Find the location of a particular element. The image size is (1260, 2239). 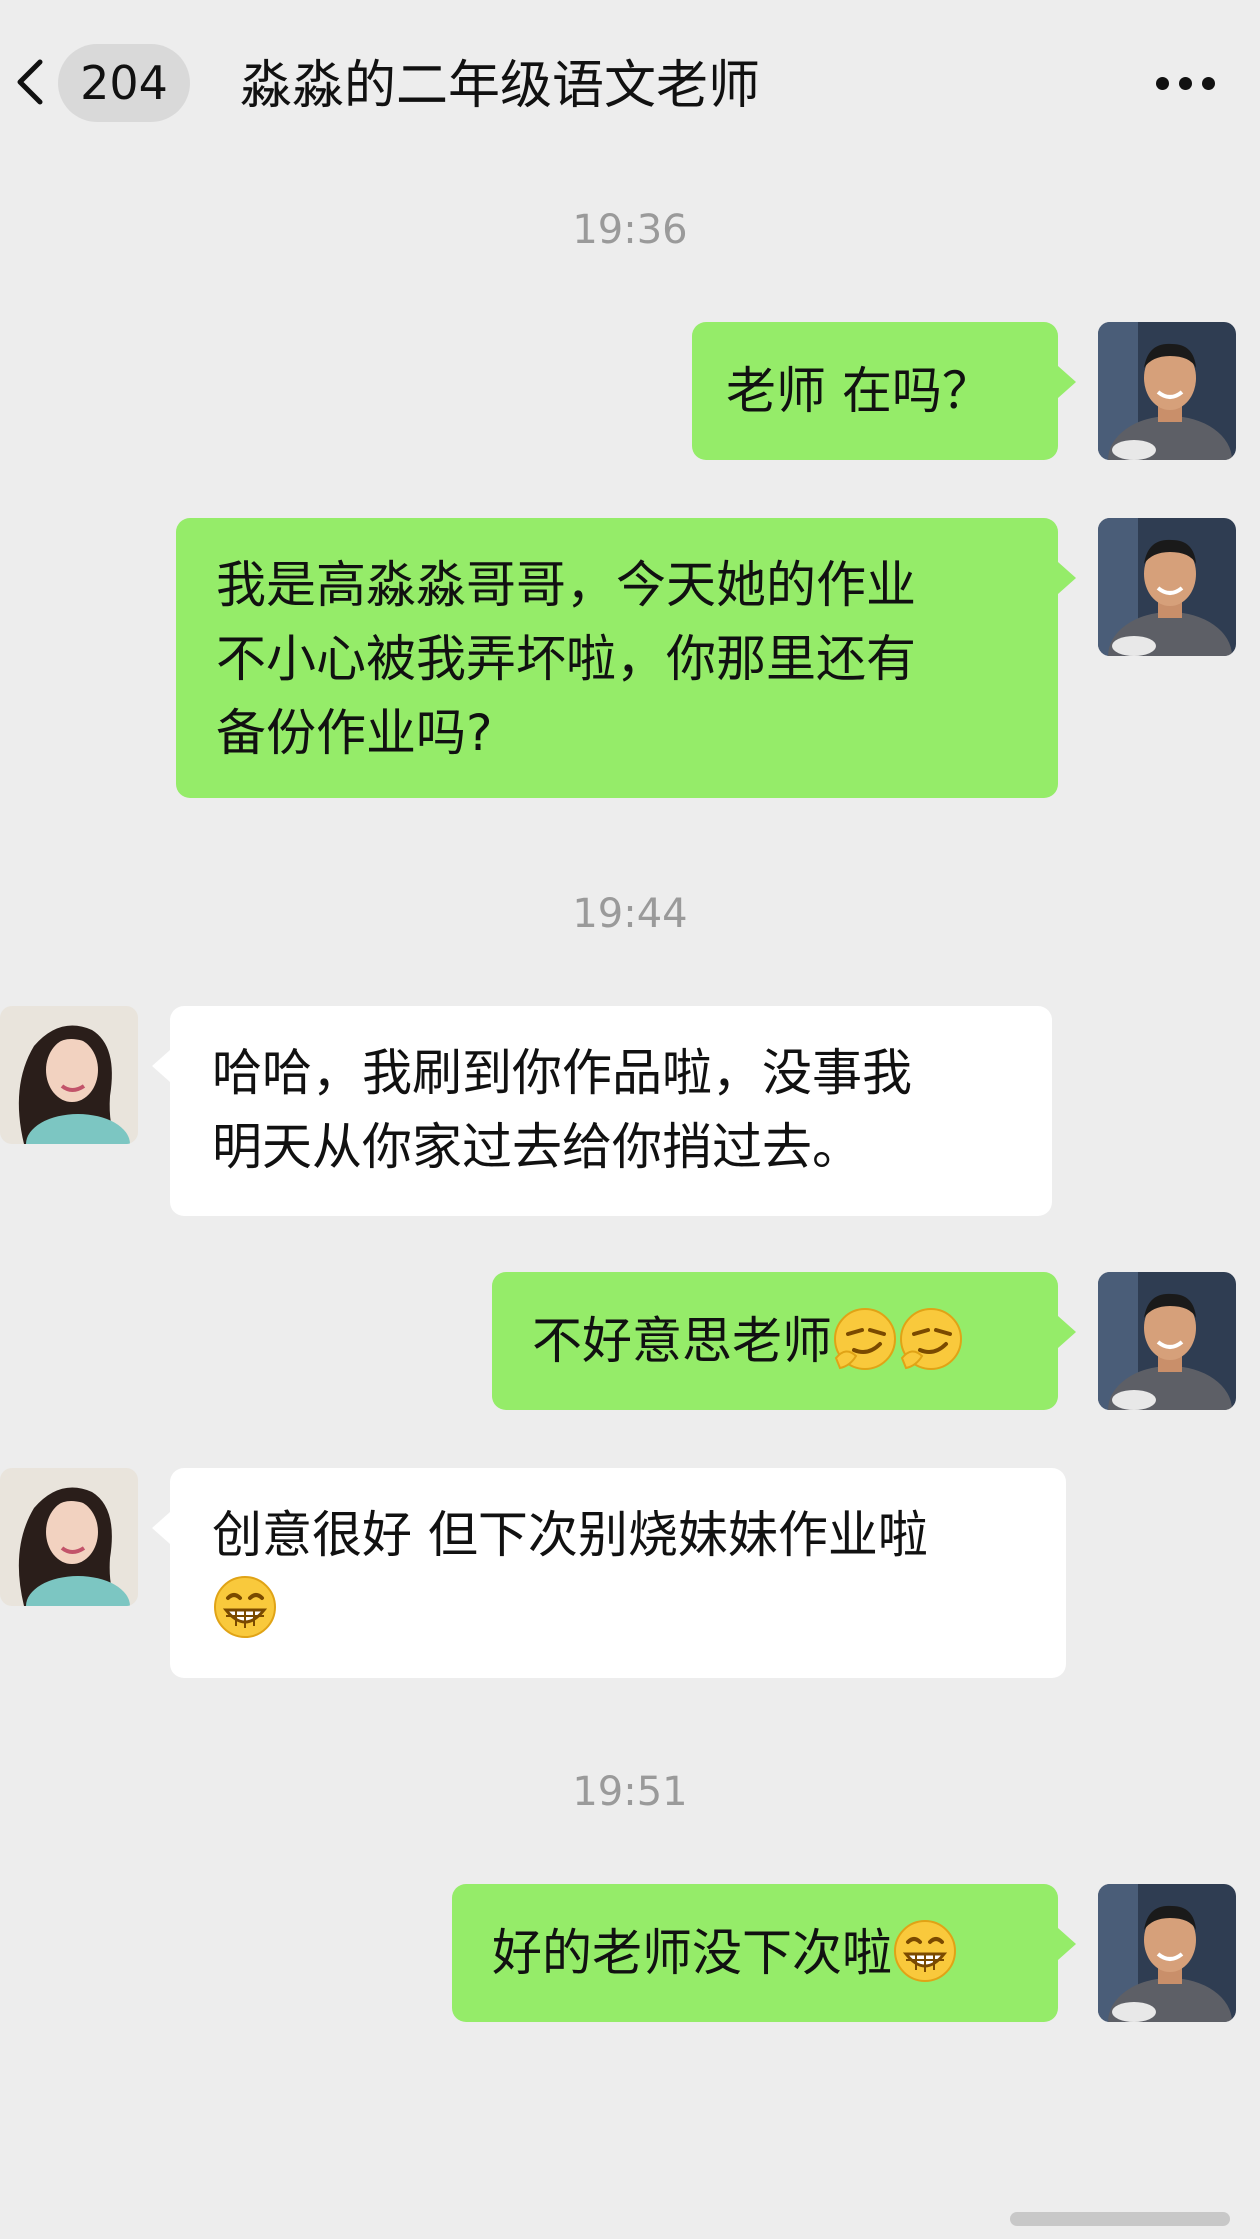

chevron-left-icon is located at coordinates (32, 82).